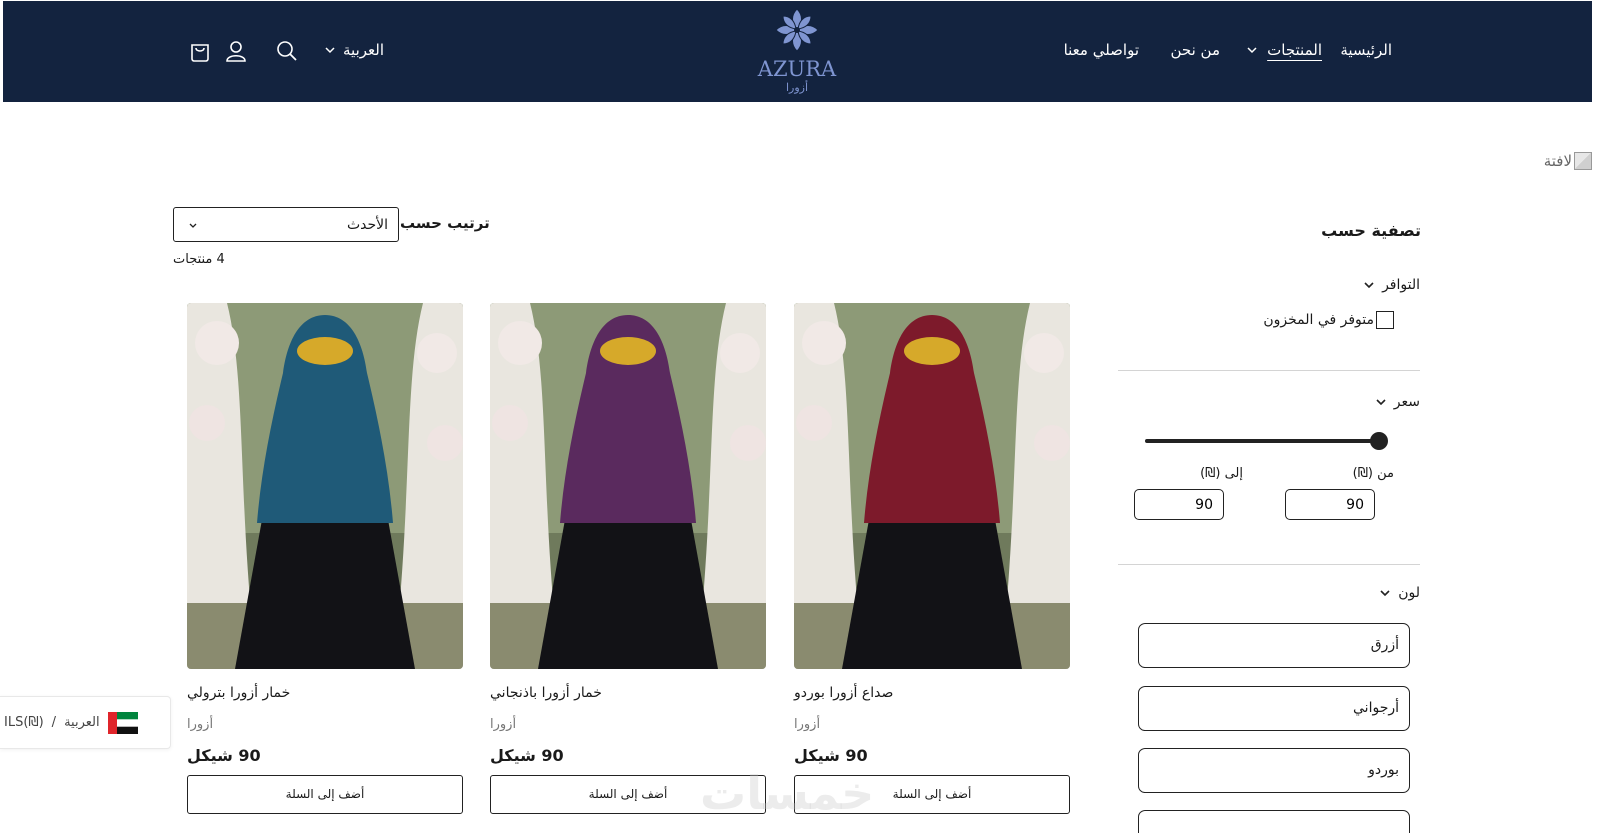 The image size is (1600, 833). What do you see at coordinates (287, 51) in the screenshot?
I see `search-icon` at bounding box center [287, 51].